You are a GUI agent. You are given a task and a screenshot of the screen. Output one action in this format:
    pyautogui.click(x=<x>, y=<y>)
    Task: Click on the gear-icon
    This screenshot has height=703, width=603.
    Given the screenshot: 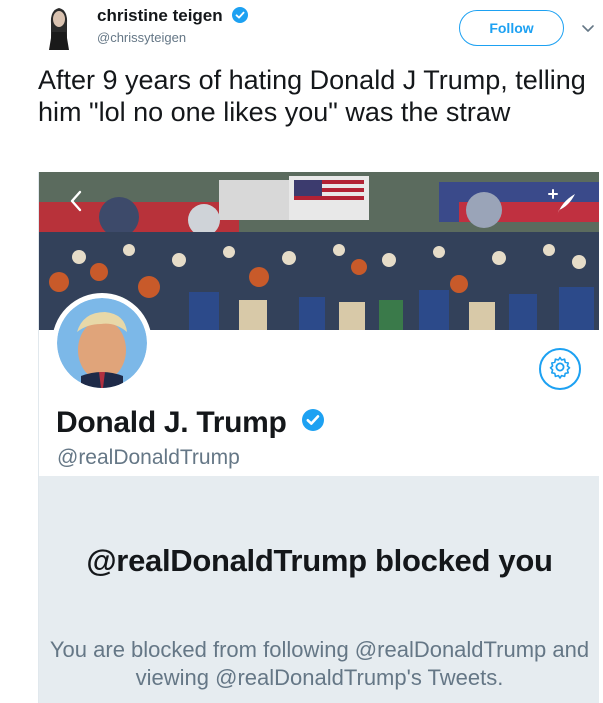 What is the action you would take?
    pyautogui.click(x=560, y=369)
    